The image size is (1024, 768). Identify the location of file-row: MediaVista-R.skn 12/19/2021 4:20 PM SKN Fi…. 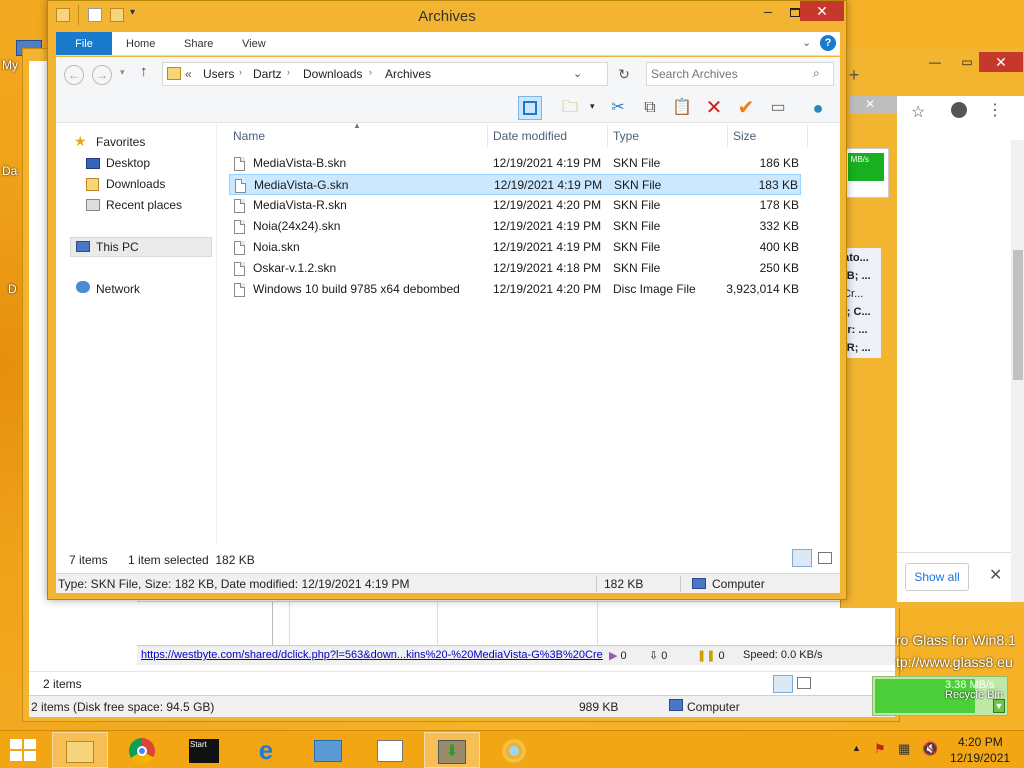
(515, 205).